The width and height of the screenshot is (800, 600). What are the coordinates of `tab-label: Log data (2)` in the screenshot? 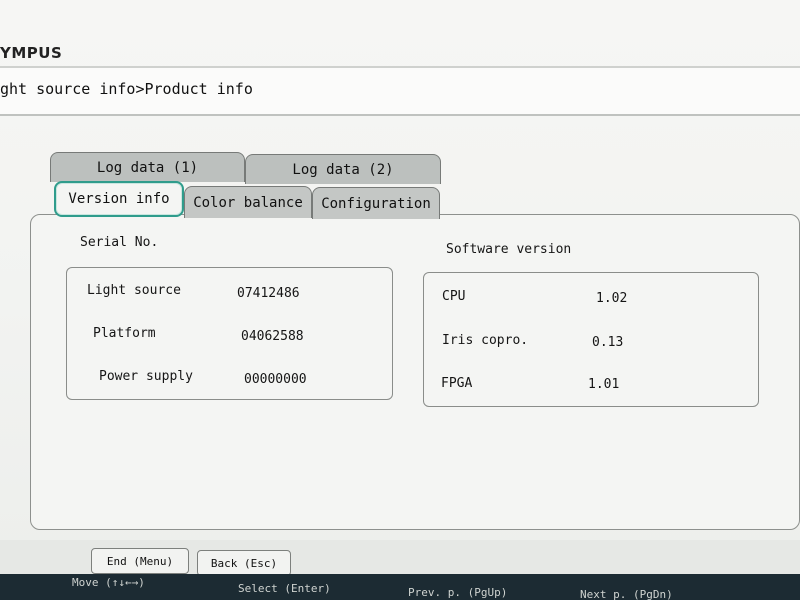 It's located at (343, 169).